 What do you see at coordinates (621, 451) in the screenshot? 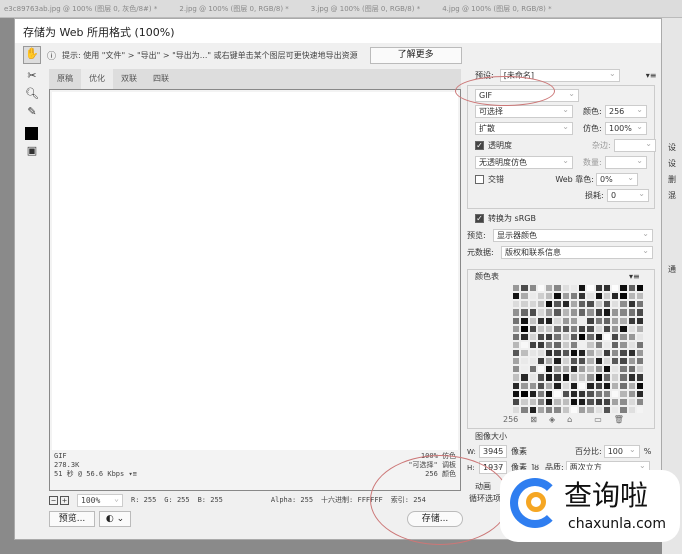
I see `percent-input: 100` at bounding box center [621, 451].